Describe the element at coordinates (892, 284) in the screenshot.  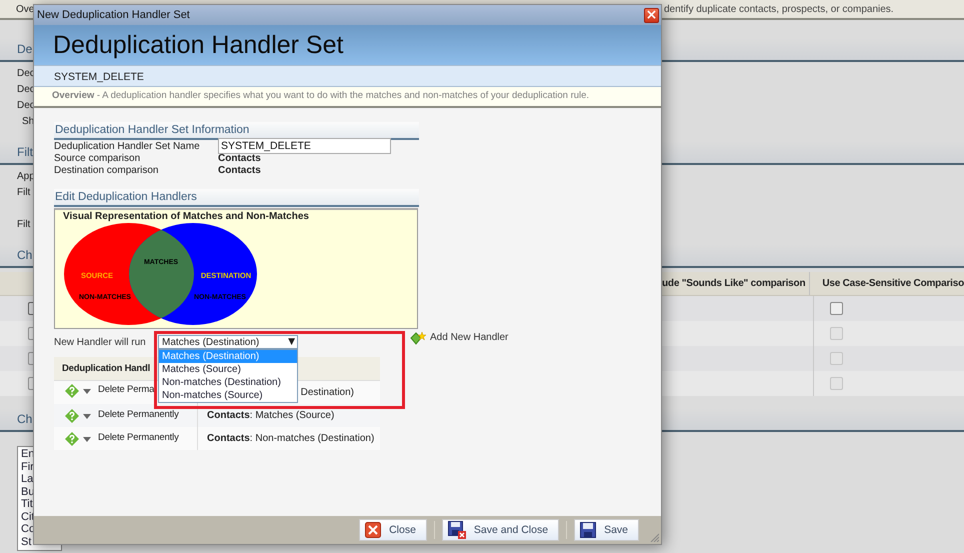
I see `column-header: Use Case-Sensitive Compariso` at that location.